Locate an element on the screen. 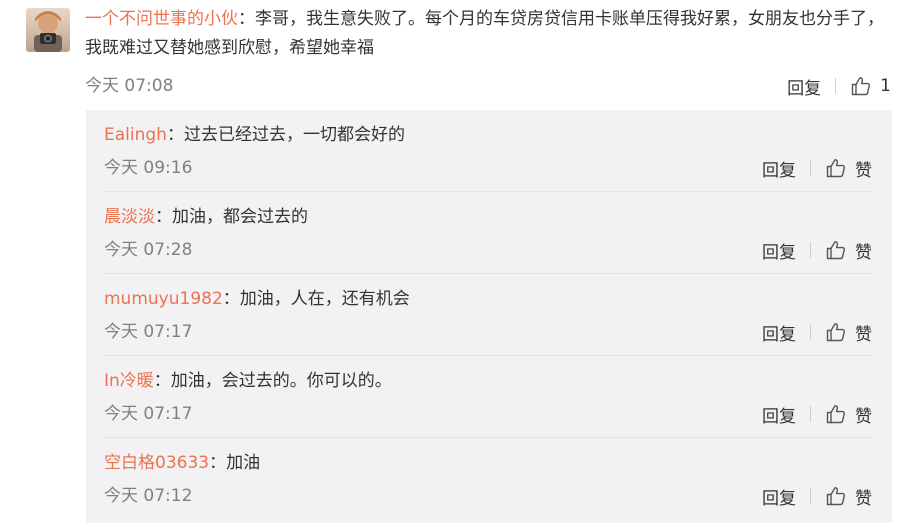  main-comment-username: 一个不问世事的小伙 is located at coordinates (161, 19).